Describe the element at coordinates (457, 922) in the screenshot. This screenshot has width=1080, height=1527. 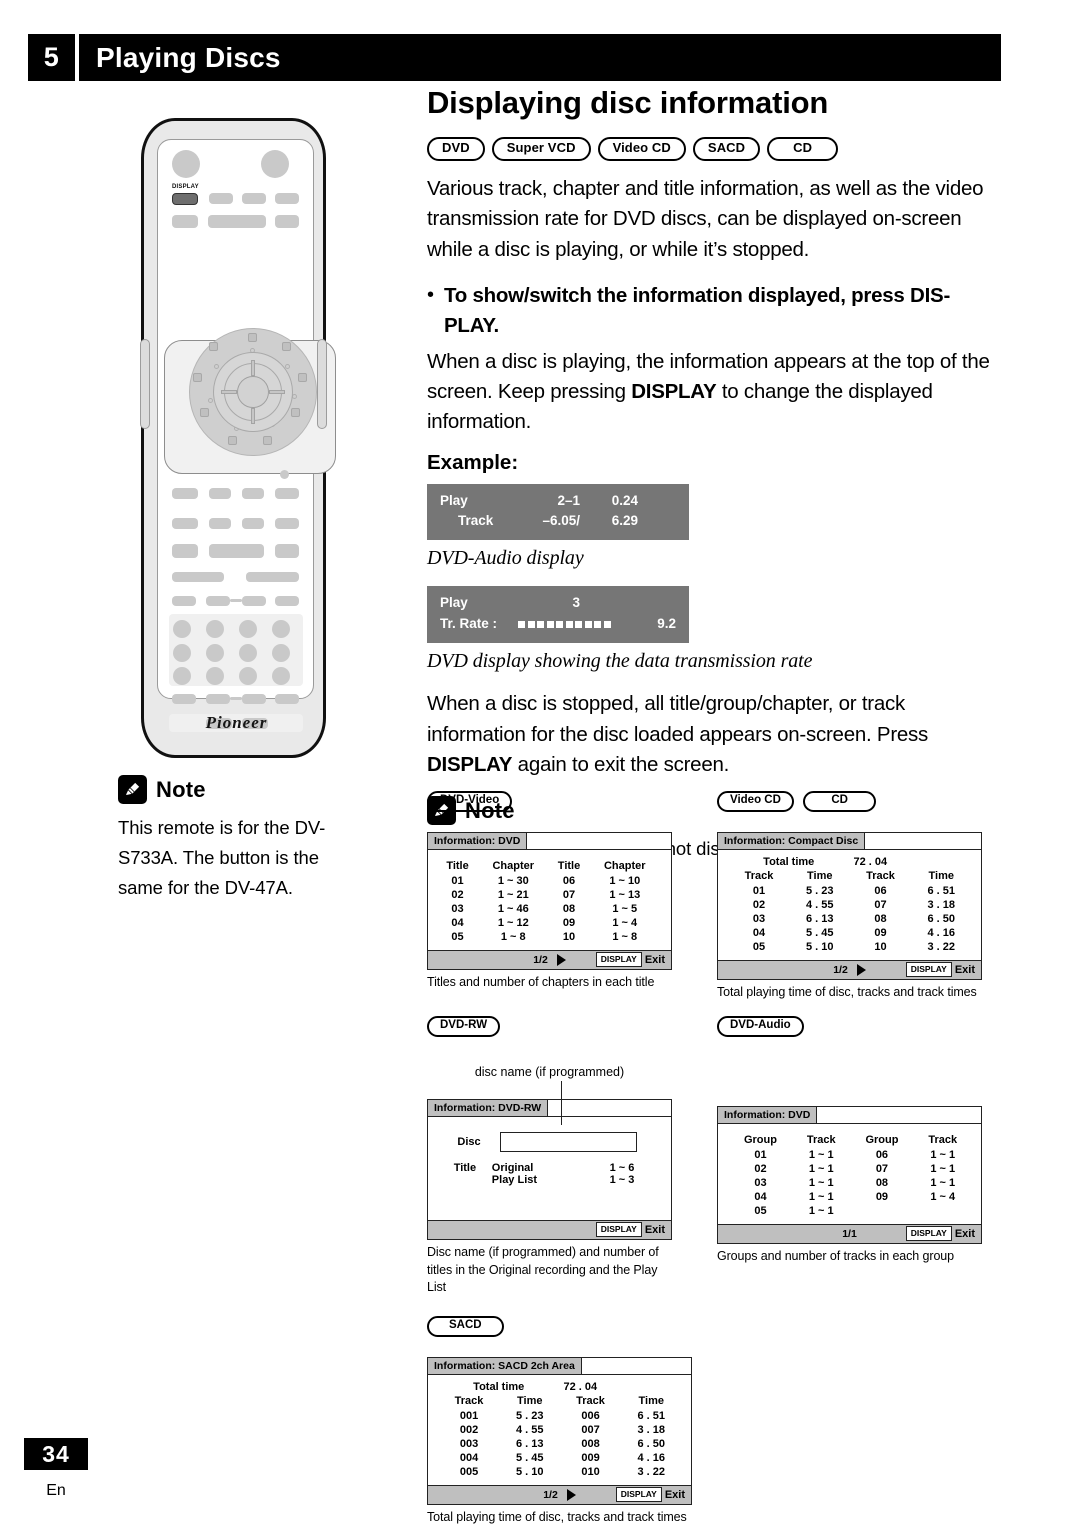
I see `table-cell: 04` at that location.